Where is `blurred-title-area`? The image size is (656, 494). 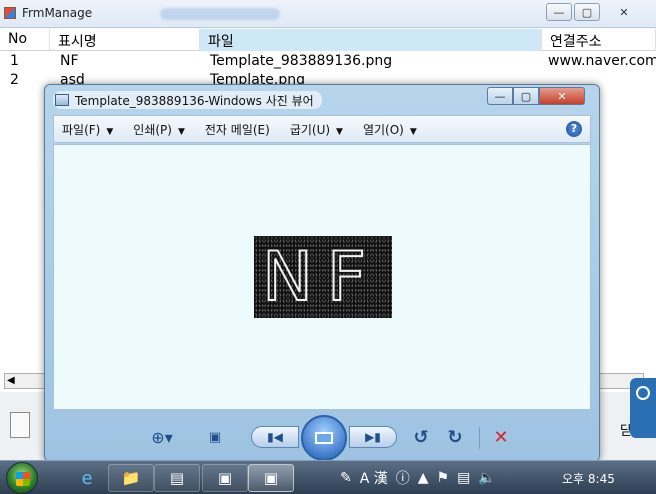
blurred-title-area is located at coordinates (220, 14).